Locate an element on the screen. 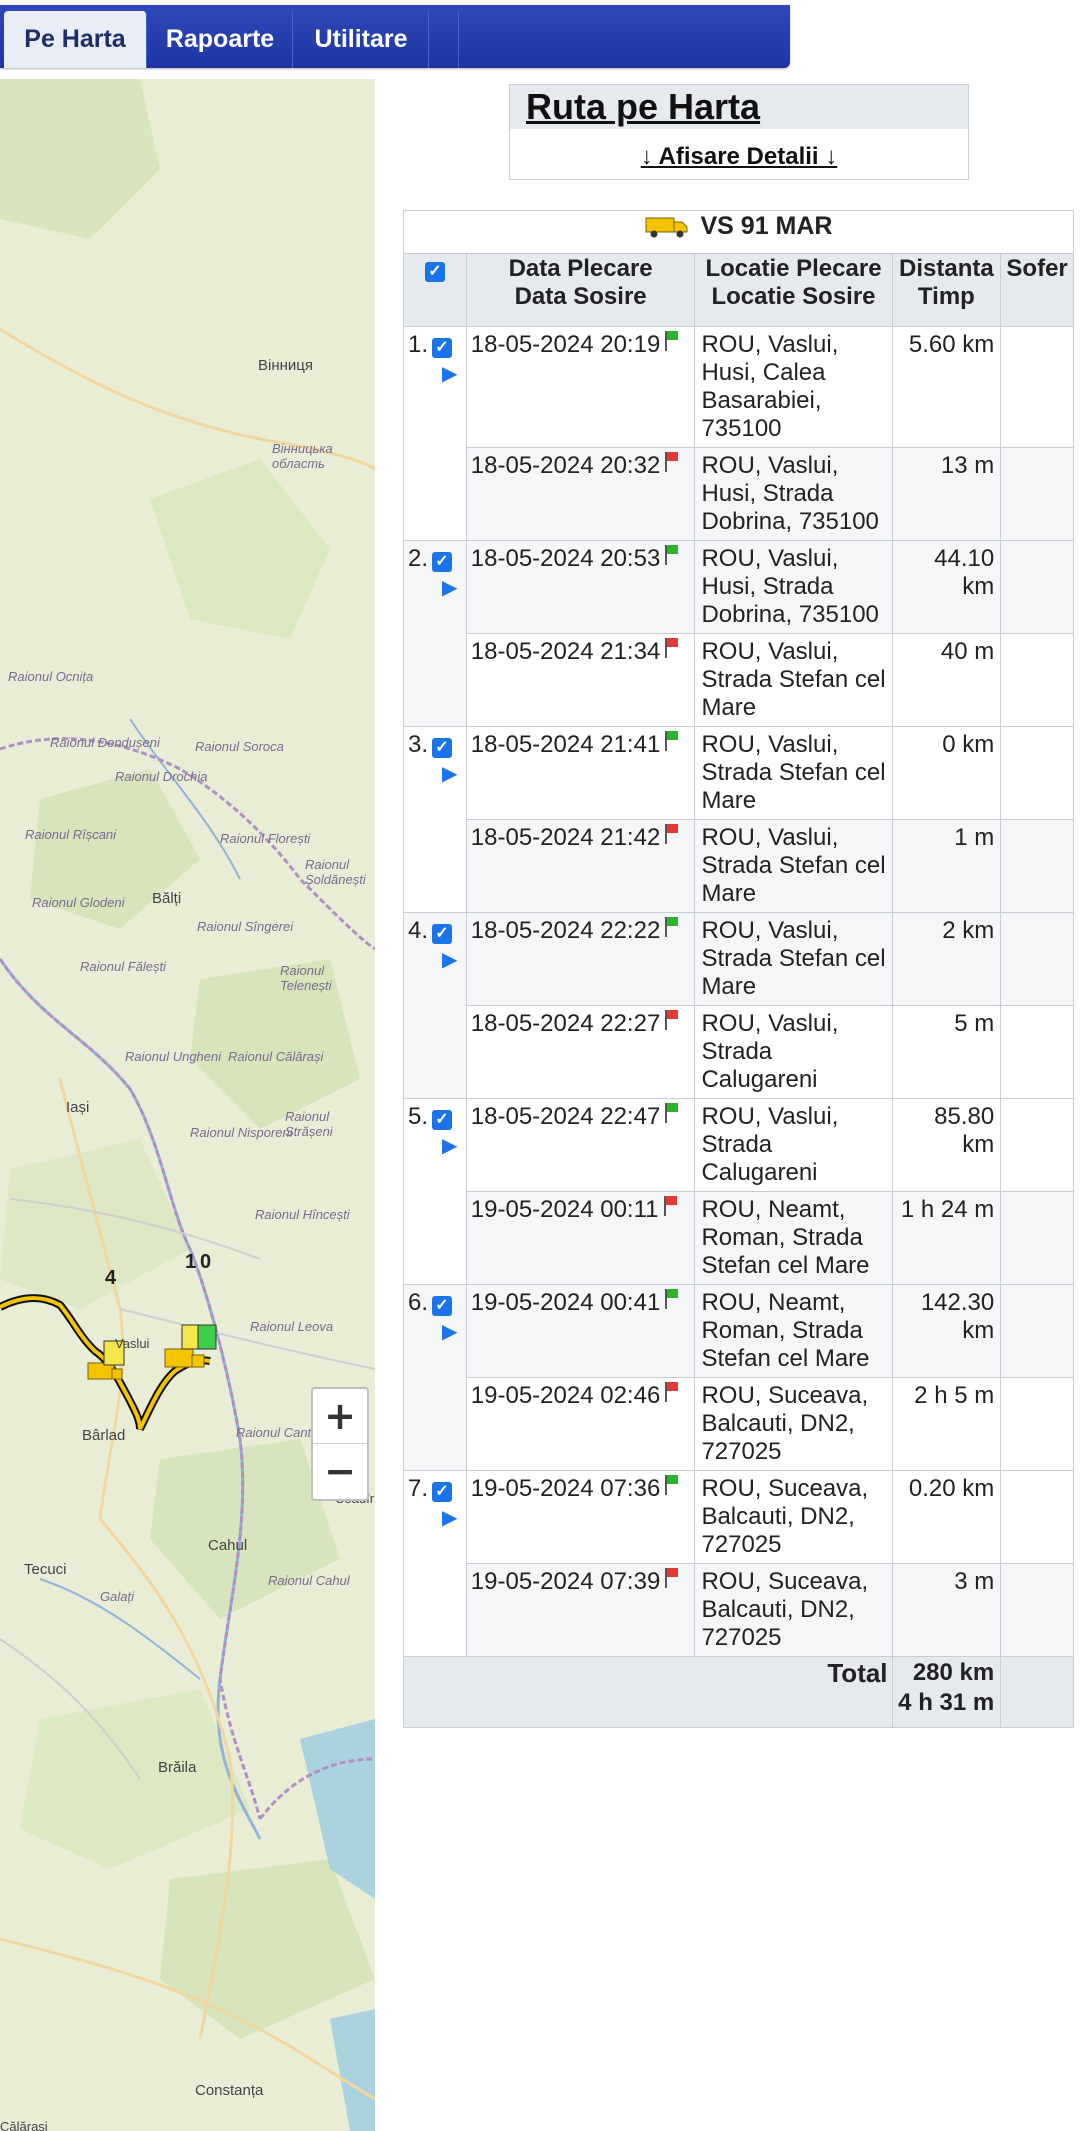 The height and width of the screenshot is (2131, 1080). departure-date-cell: 18-05-2024 20:53 is located at coordinates (580, 587).